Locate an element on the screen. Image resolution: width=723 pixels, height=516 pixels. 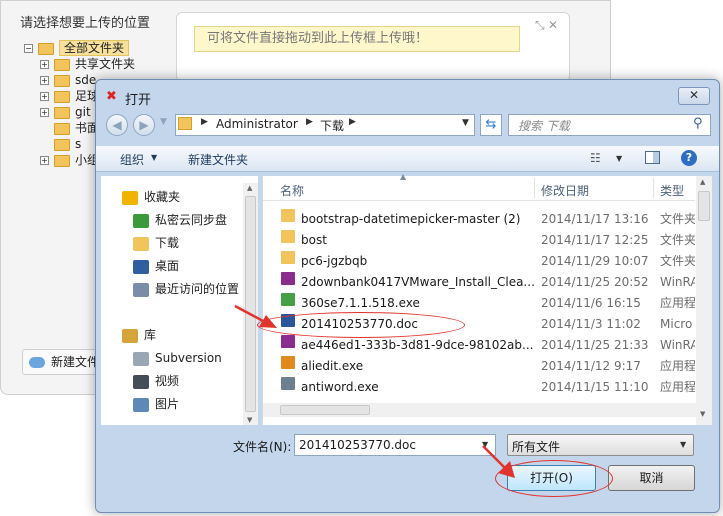
tree-item-group: + 小组 is located at coordinates (69, 160).